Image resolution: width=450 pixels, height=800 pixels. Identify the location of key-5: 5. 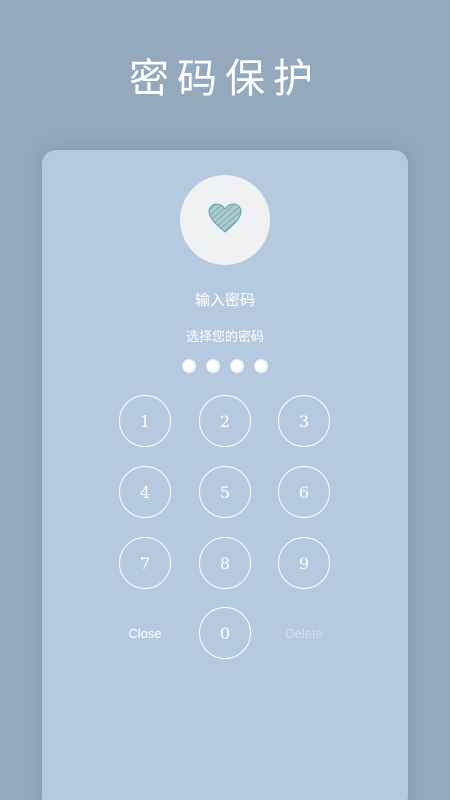
(225, 492).